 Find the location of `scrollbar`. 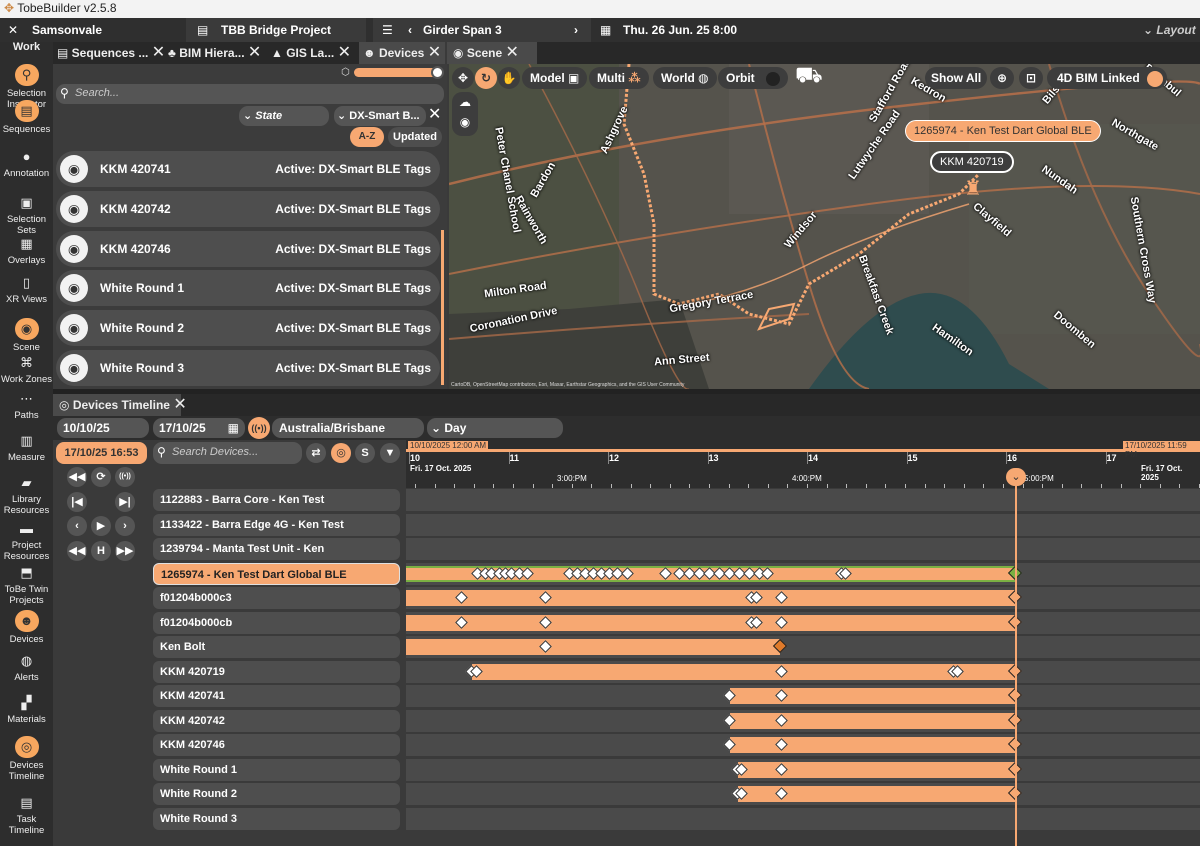

scrollbar is located at coordinates (442, 307).